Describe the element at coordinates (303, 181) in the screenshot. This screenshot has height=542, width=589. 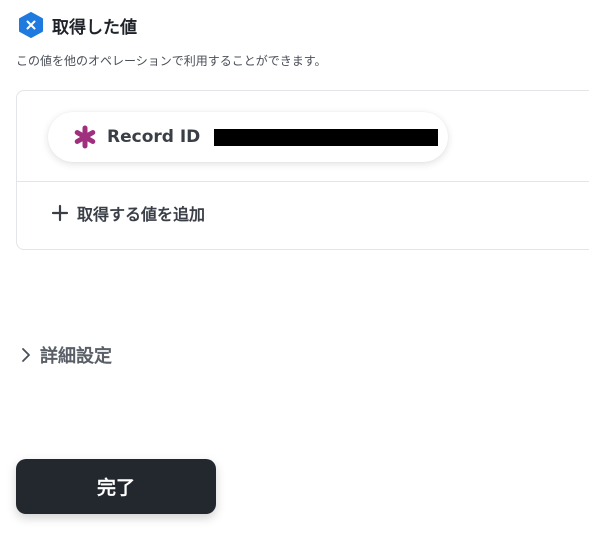
I see `divider` at that location.